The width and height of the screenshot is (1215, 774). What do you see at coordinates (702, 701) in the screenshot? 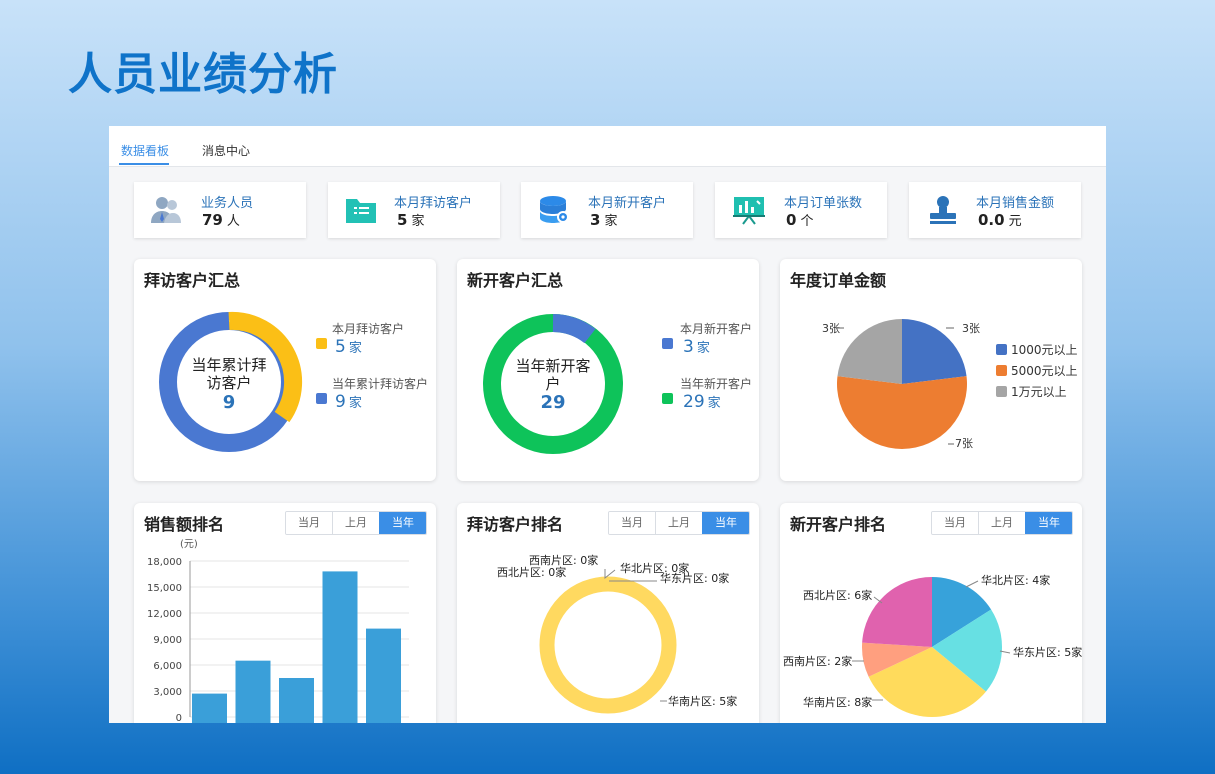
I see `ring-label: 华南片区: 5家` at bounding box center [702, 701].